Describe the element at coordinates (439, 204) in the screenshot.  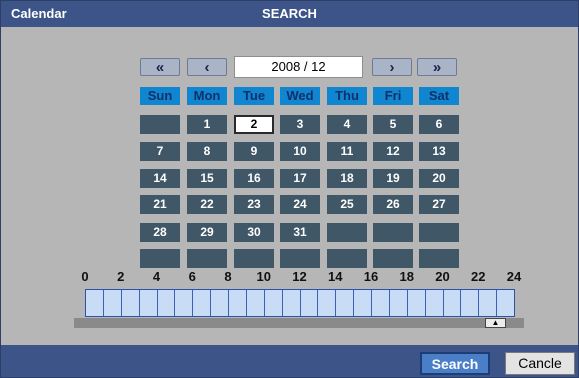
I see `day-cell-27: 27` at that location.